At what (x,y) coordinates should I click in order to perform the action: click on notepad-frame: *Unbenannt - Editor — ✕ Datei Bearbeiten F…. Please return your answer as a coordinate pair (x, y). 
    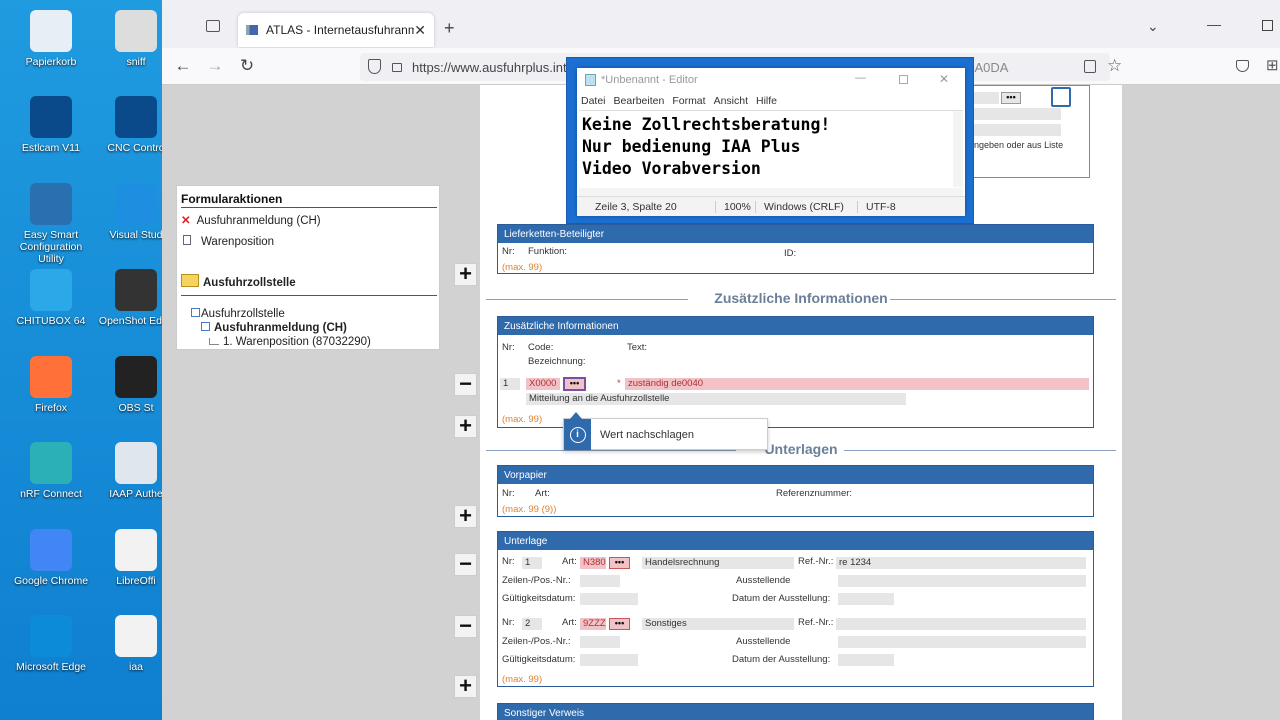
    Looking at the image, I should click on (771, 142).